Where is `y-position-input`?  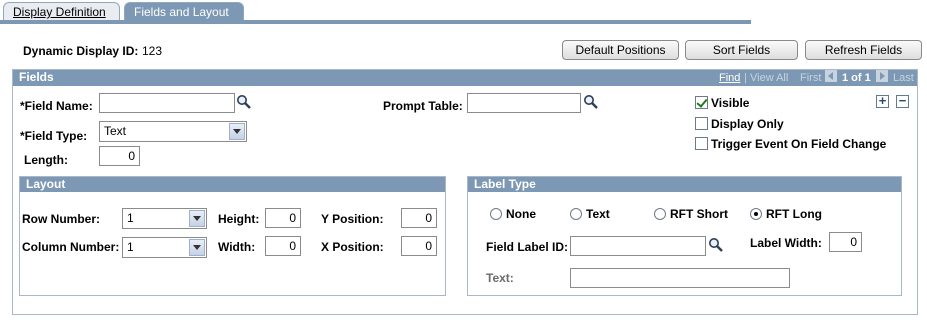 y-position-input is located at coordinates (419, 218).